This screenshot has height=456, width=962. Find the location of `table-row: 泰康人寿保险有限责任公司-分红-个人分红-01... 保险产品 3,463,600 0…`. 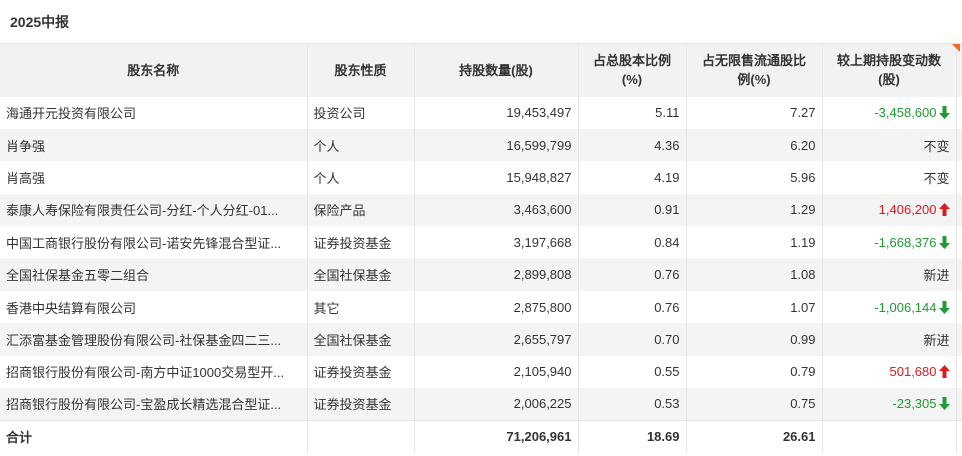

table-row: 泰康人寿保险有限责任公司-分红-个人分红-01... 保险产品 3,463,600 0… is located at coordinates (481, 210).